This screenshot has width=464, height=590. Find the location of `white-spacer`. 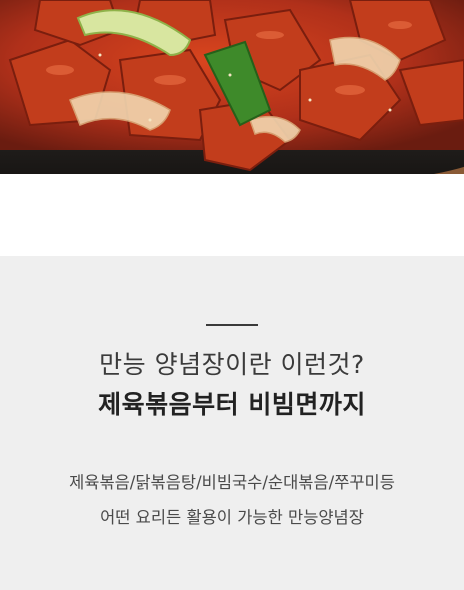

white-spacer is located at coordinates (232, 215).